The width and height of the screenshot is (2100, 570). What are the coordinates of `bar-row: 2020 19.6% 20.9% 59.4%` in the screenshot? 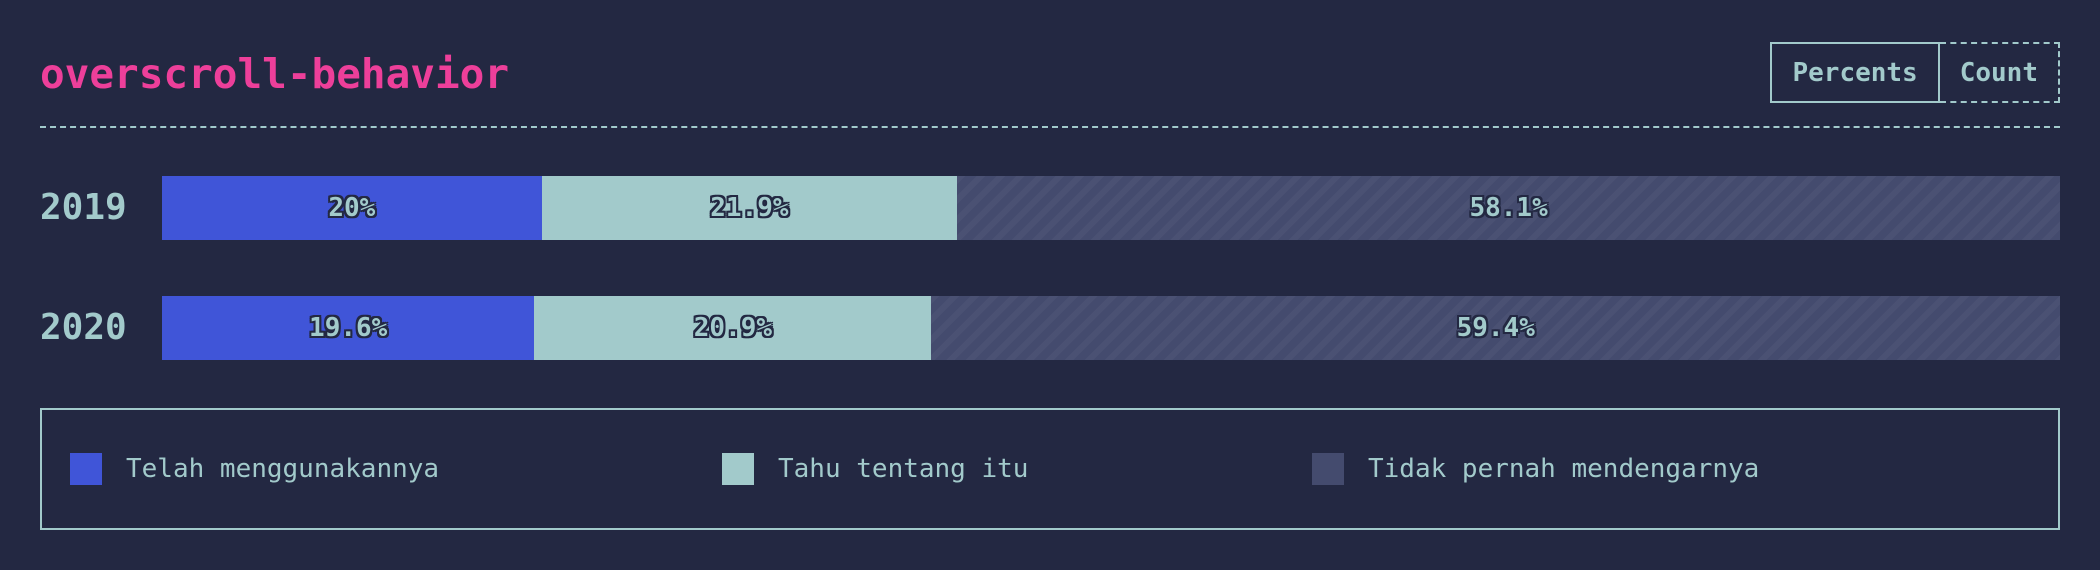 It's located at (1050, 328).